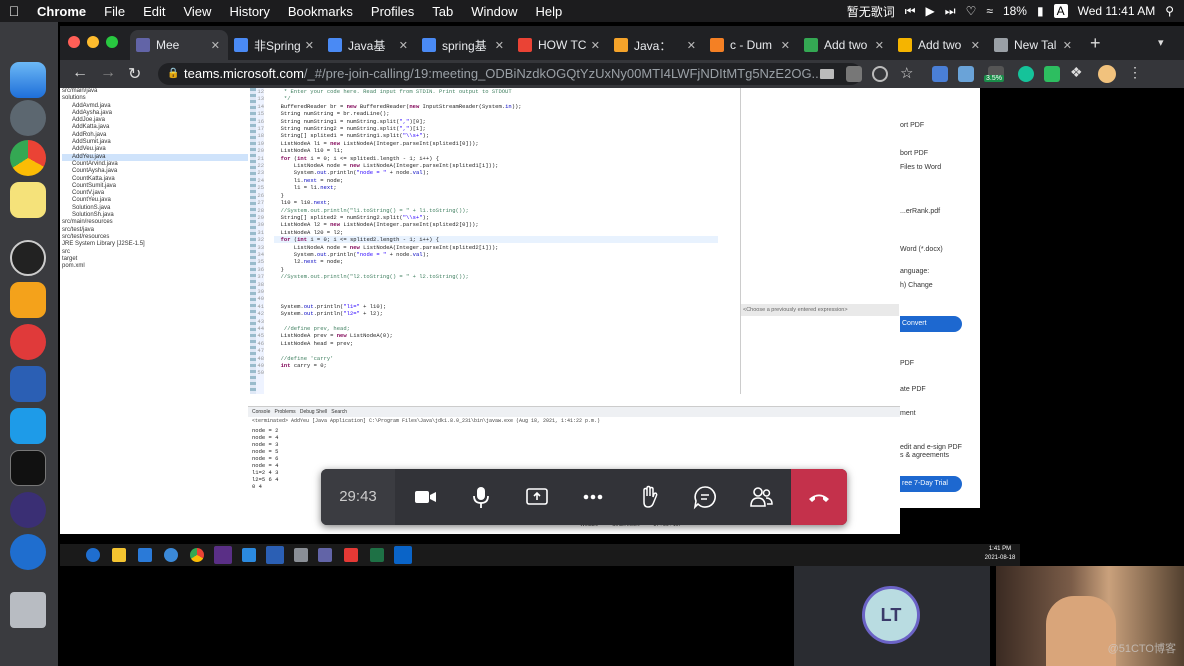 This screenshot has width=1184, height=666. I want to click on translate-icon, so click(854, 74).